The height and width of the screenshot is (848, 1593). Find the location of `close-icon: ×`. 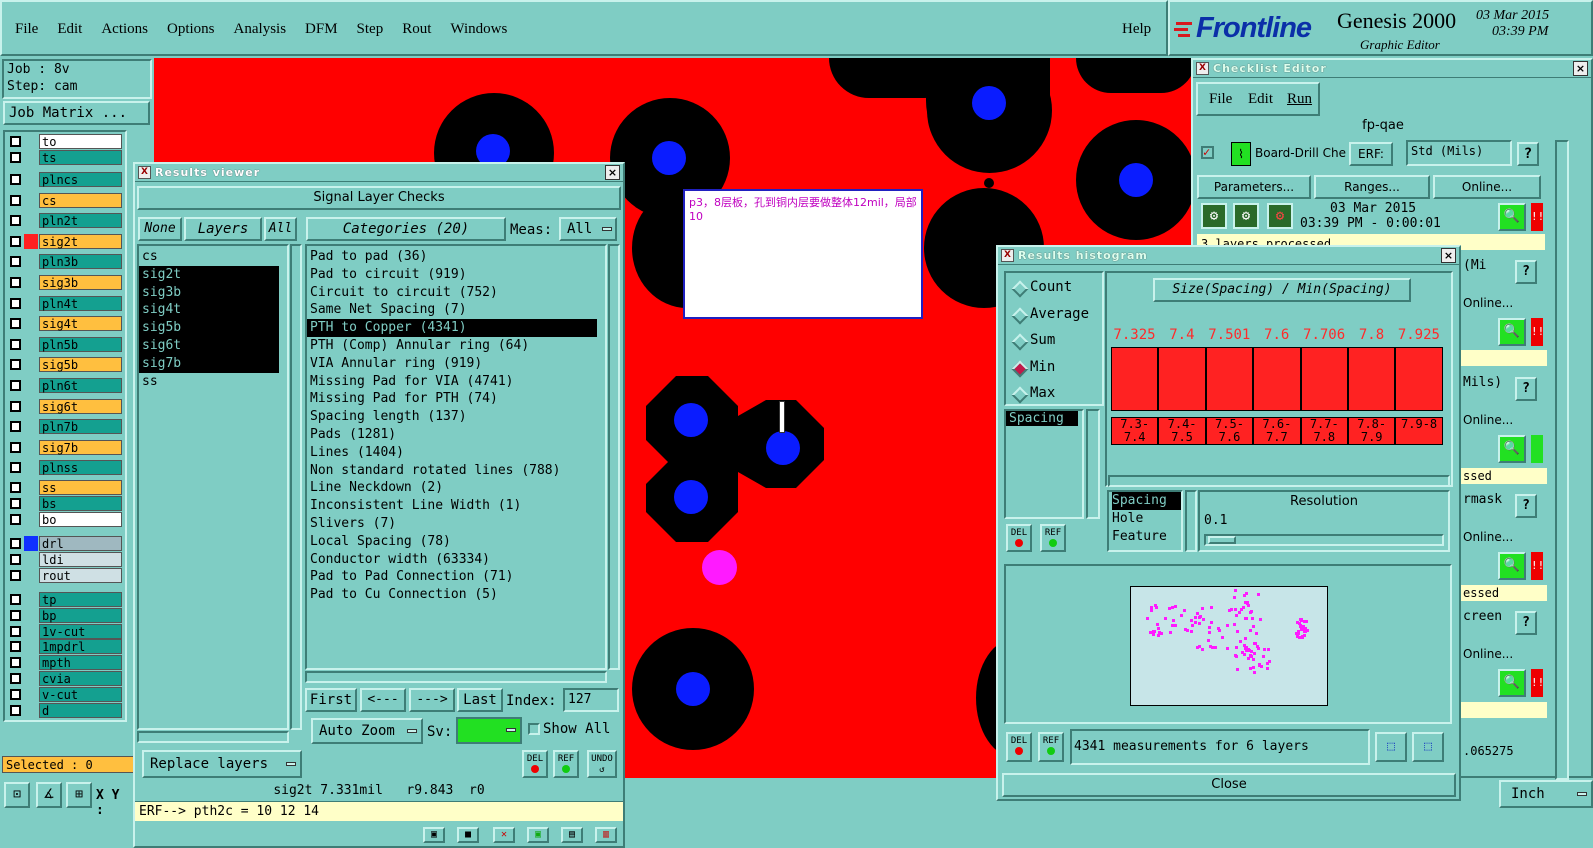

close-icon: × is located at coordinates (1448, 255).